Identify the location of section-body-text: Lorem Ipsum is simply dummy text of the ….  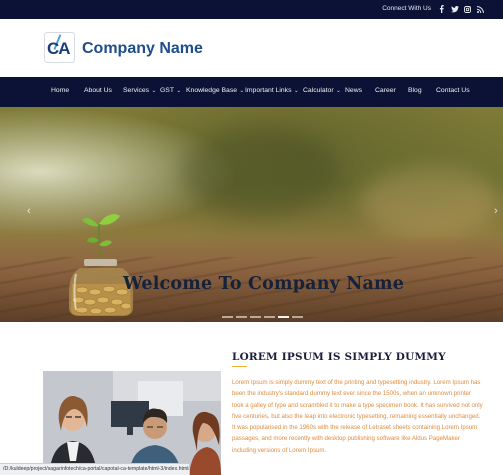
(357, 416).